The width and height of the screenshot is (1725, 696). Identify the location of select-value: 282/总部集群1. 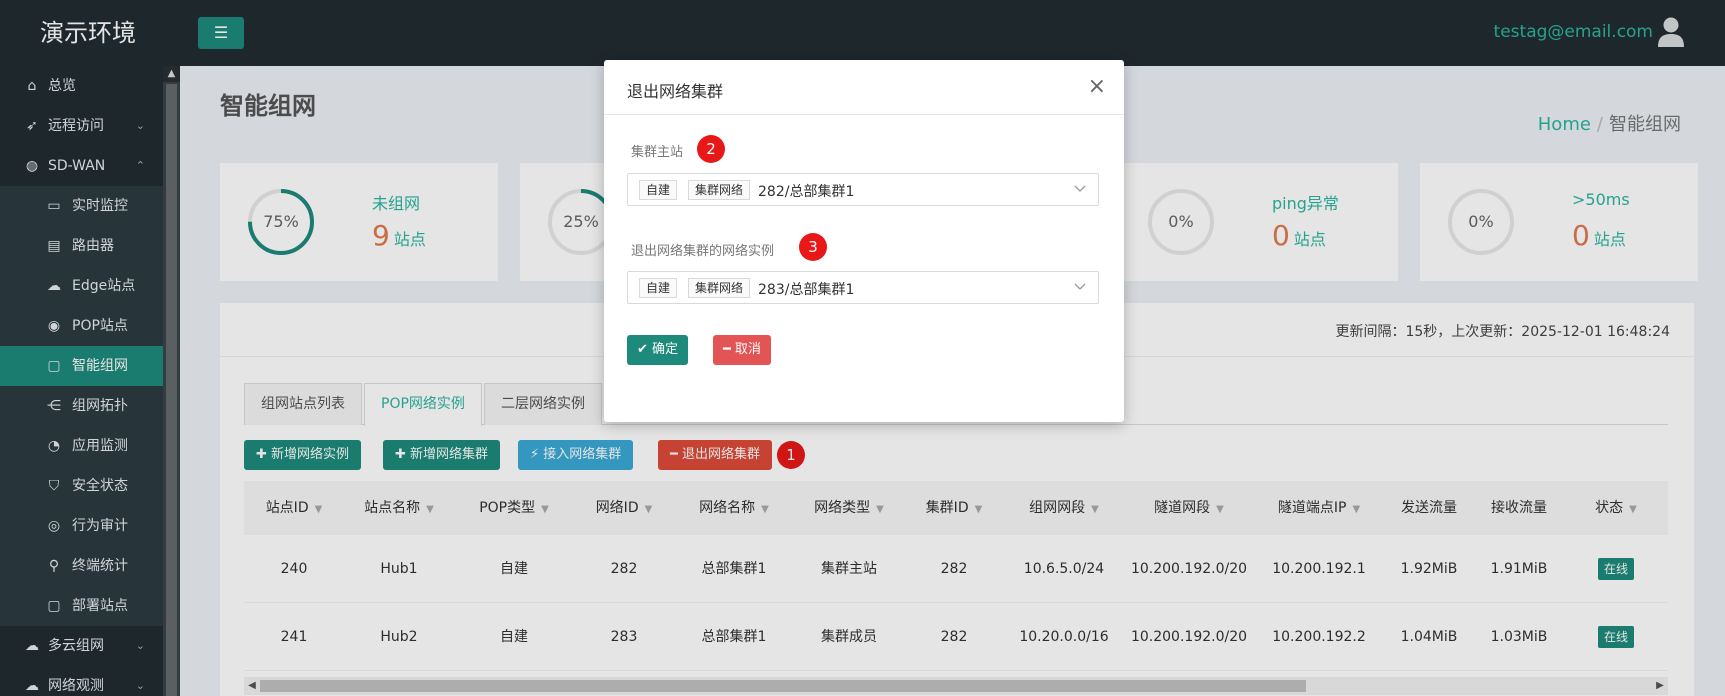
(806, 192).